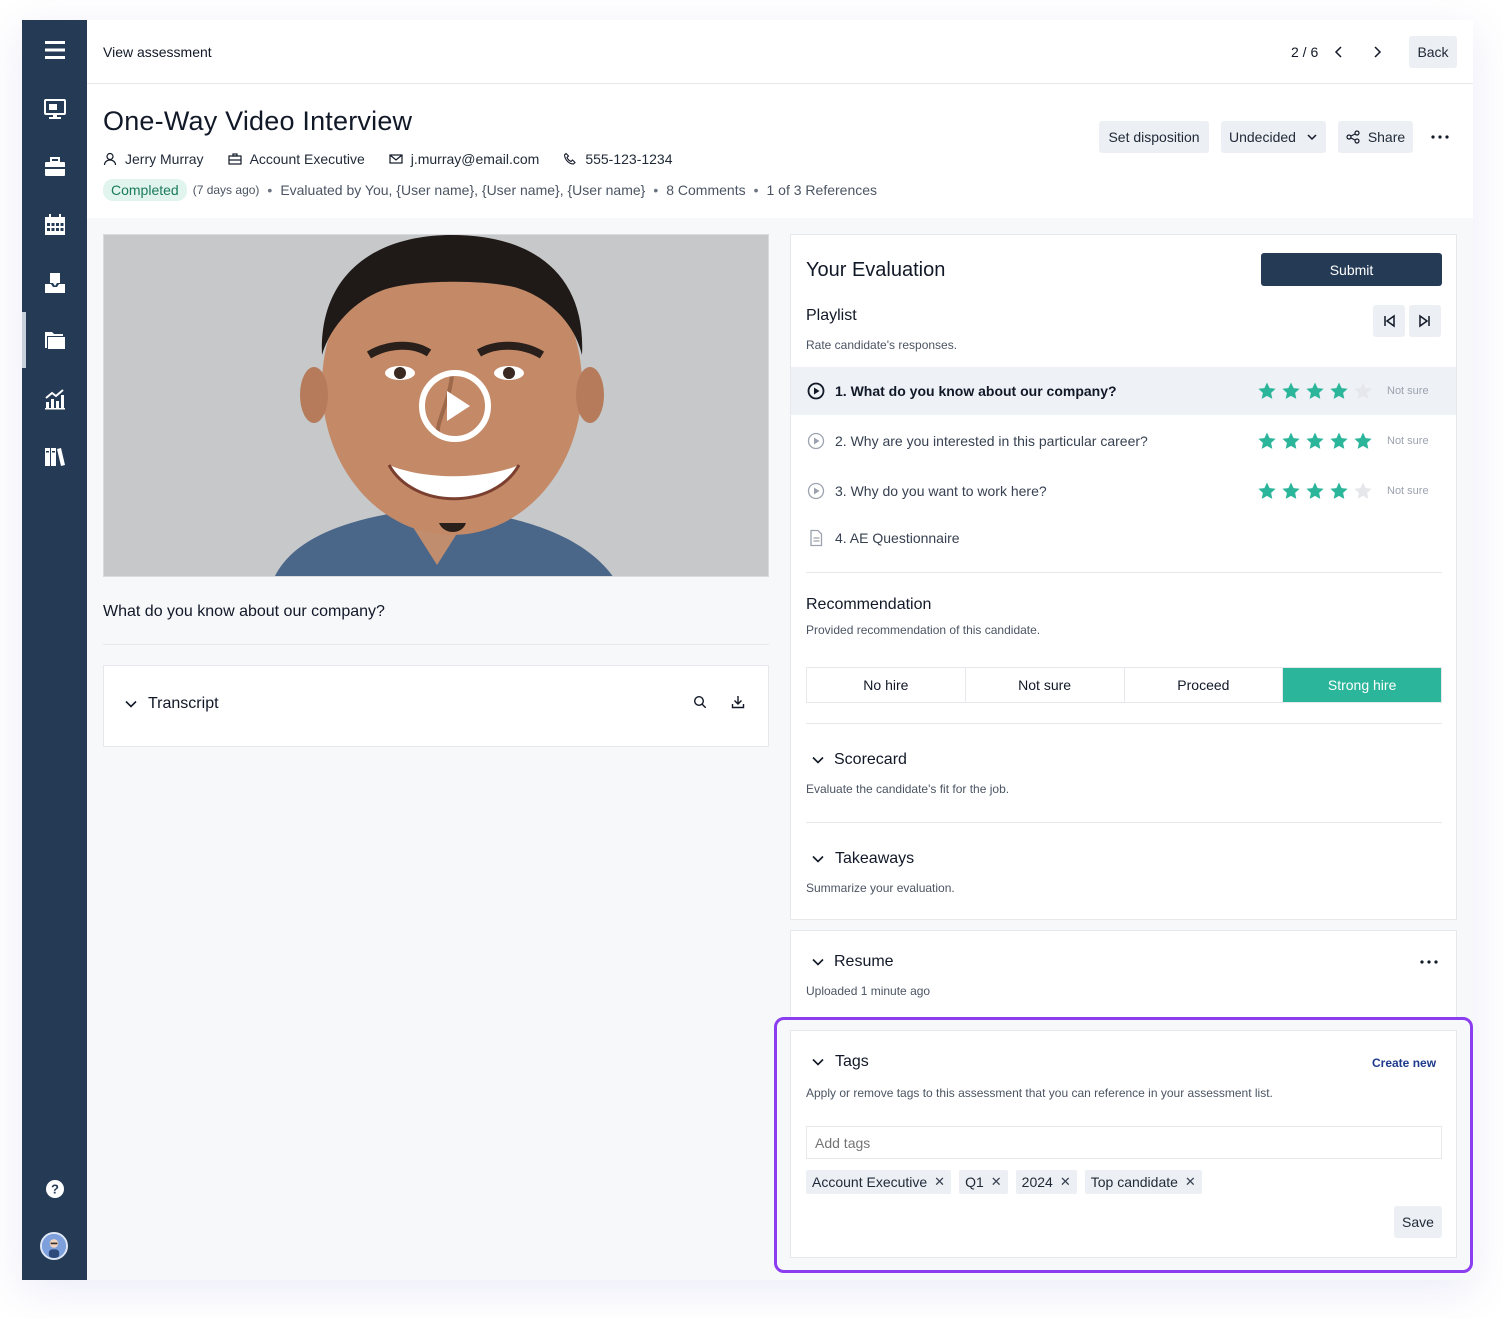 This screenshot has width=1503, height=1318. Describe the element at coordinates (157, 52) in the screenshot. I see `breadcrumb: View assessment` at that location.